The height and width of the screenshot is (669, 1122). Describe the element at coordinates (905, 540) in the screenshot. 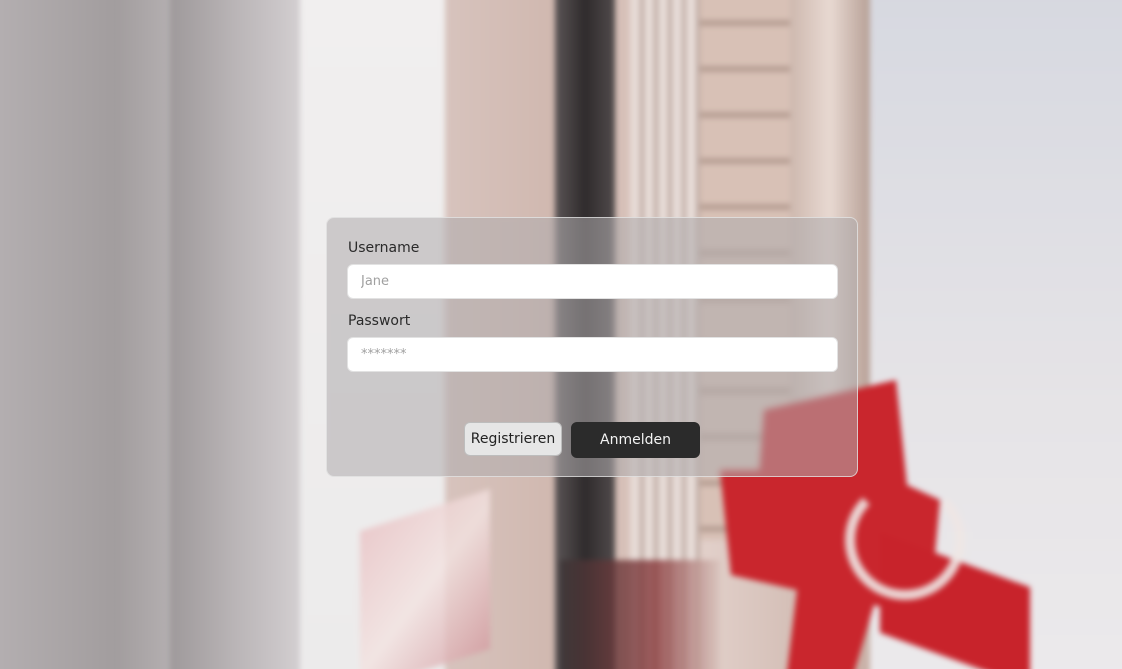

I see `pharmacy-emblem-icon` at that location.